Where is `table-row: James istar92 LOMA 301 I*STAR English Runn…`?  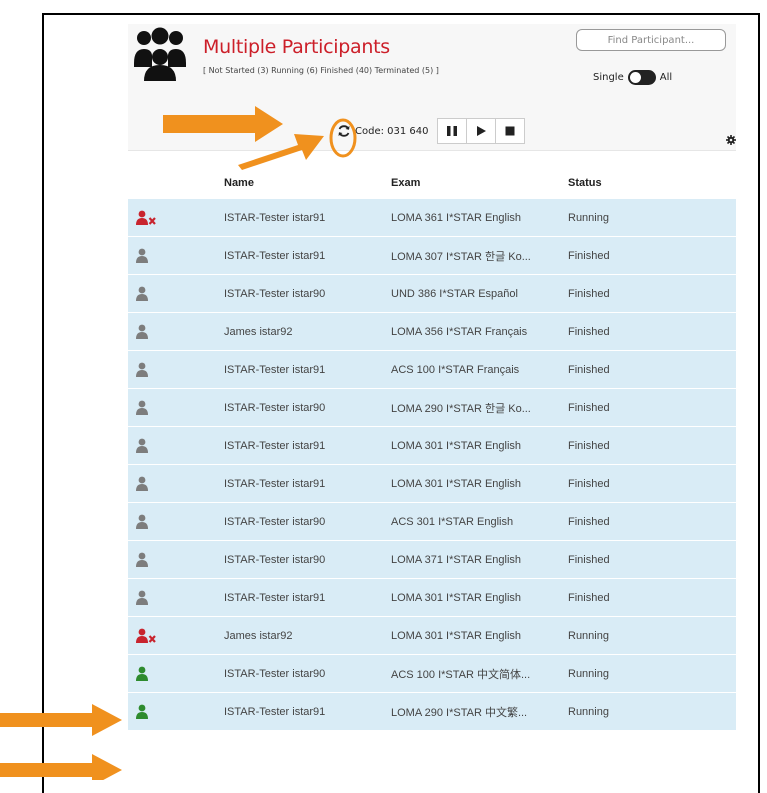
table-row: James istar92 LOMA 301 I*STAR English Runn… is located at coordinates (432, 635).